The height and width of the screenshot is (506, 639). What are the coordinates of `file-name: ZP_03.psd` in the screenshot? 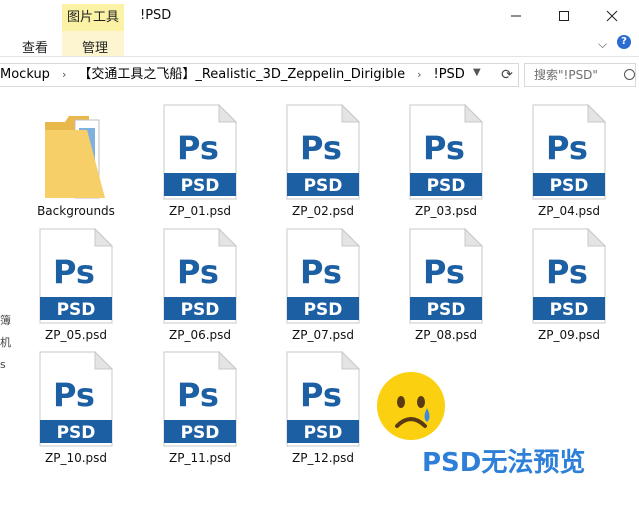 It's located at (446, 211).